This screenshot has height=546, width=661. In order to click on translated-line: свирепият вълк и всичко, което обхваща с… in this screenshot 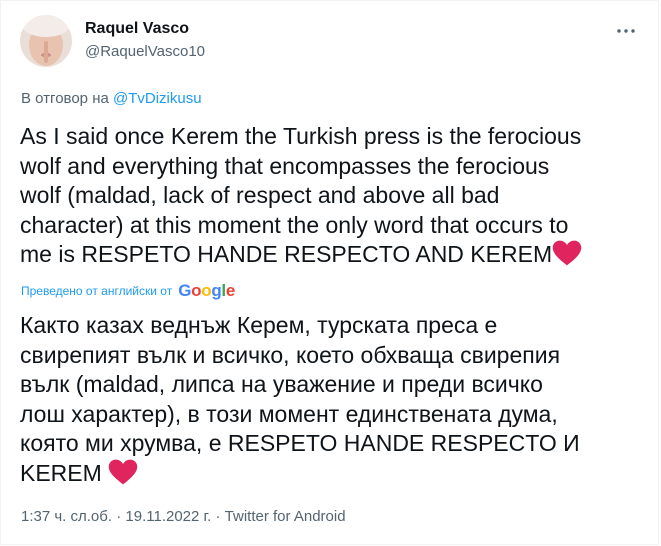, I will do `click(290, 354)`.